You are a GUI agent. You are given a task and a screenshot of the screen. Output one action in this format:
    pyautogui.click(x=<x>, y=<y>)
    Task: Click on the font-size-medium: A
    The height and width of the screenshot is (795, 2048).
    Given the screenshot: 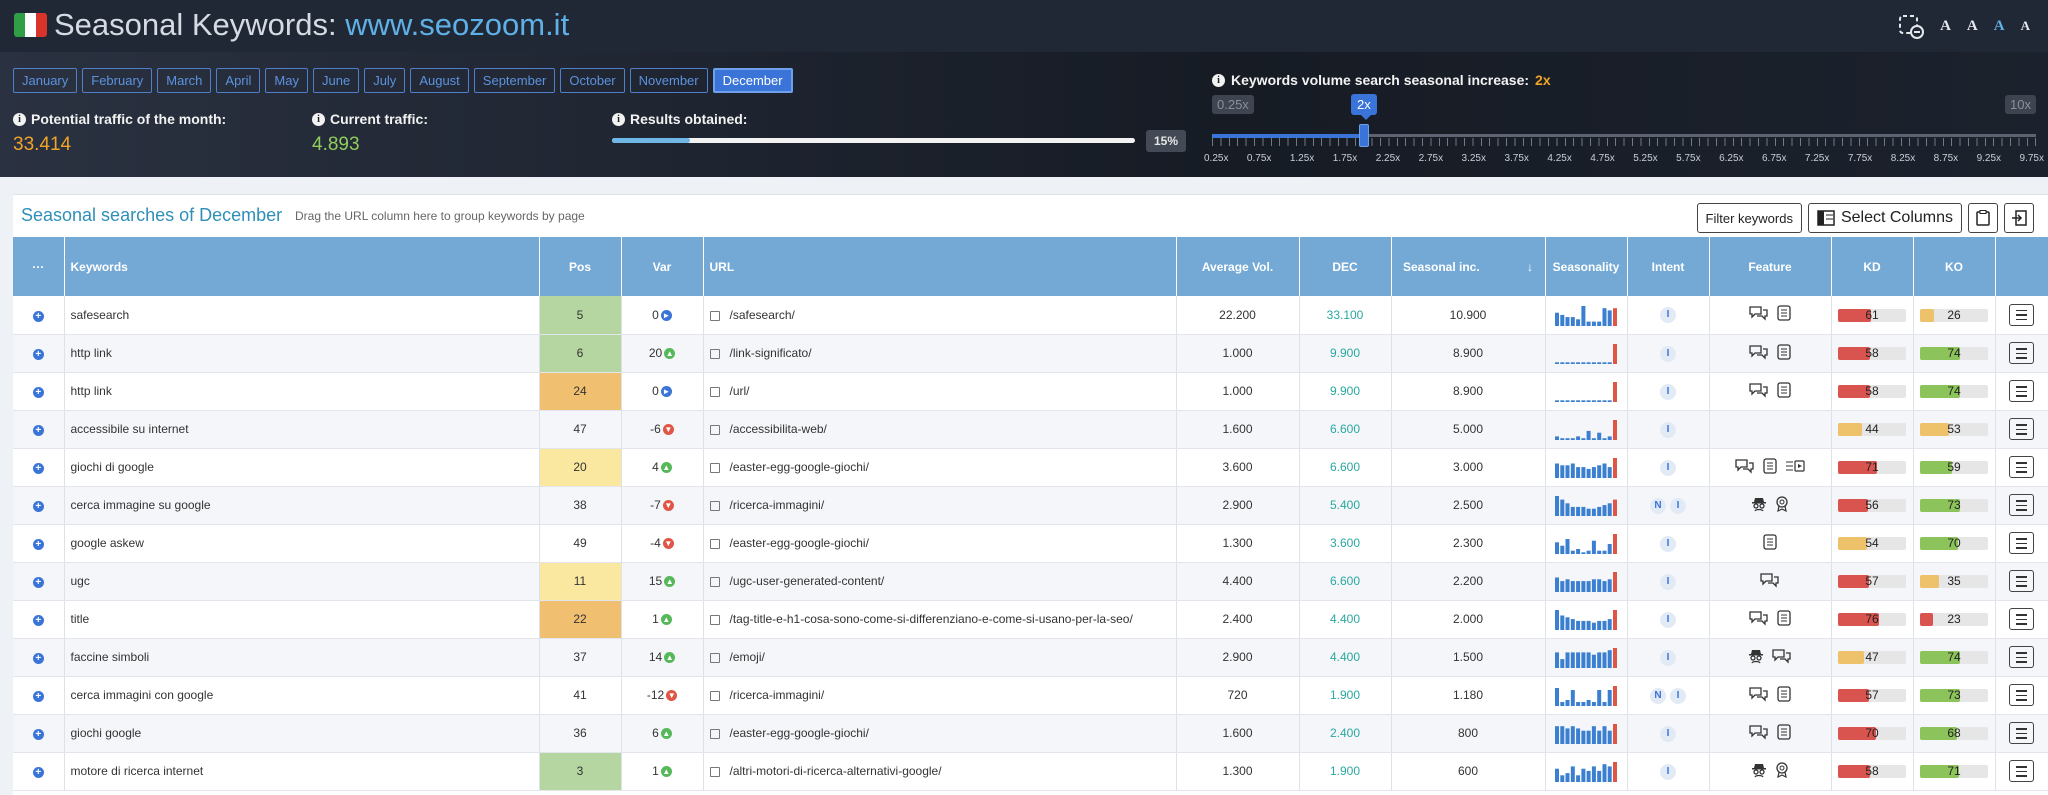 What is the action you would take?
    pyautogui.click(x=1972, y=26)
    